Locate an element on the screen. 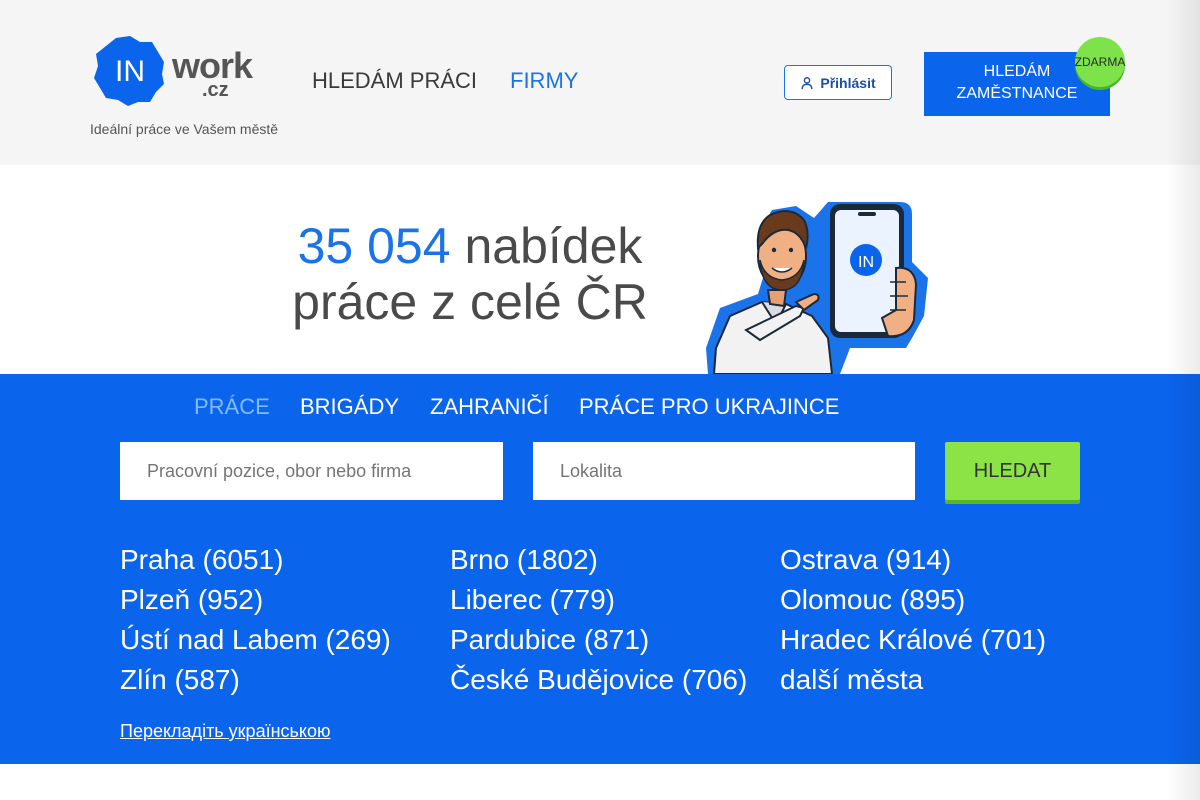  tab-abroad: ZAHRANIČÍ is located at coordinates (489, 407).